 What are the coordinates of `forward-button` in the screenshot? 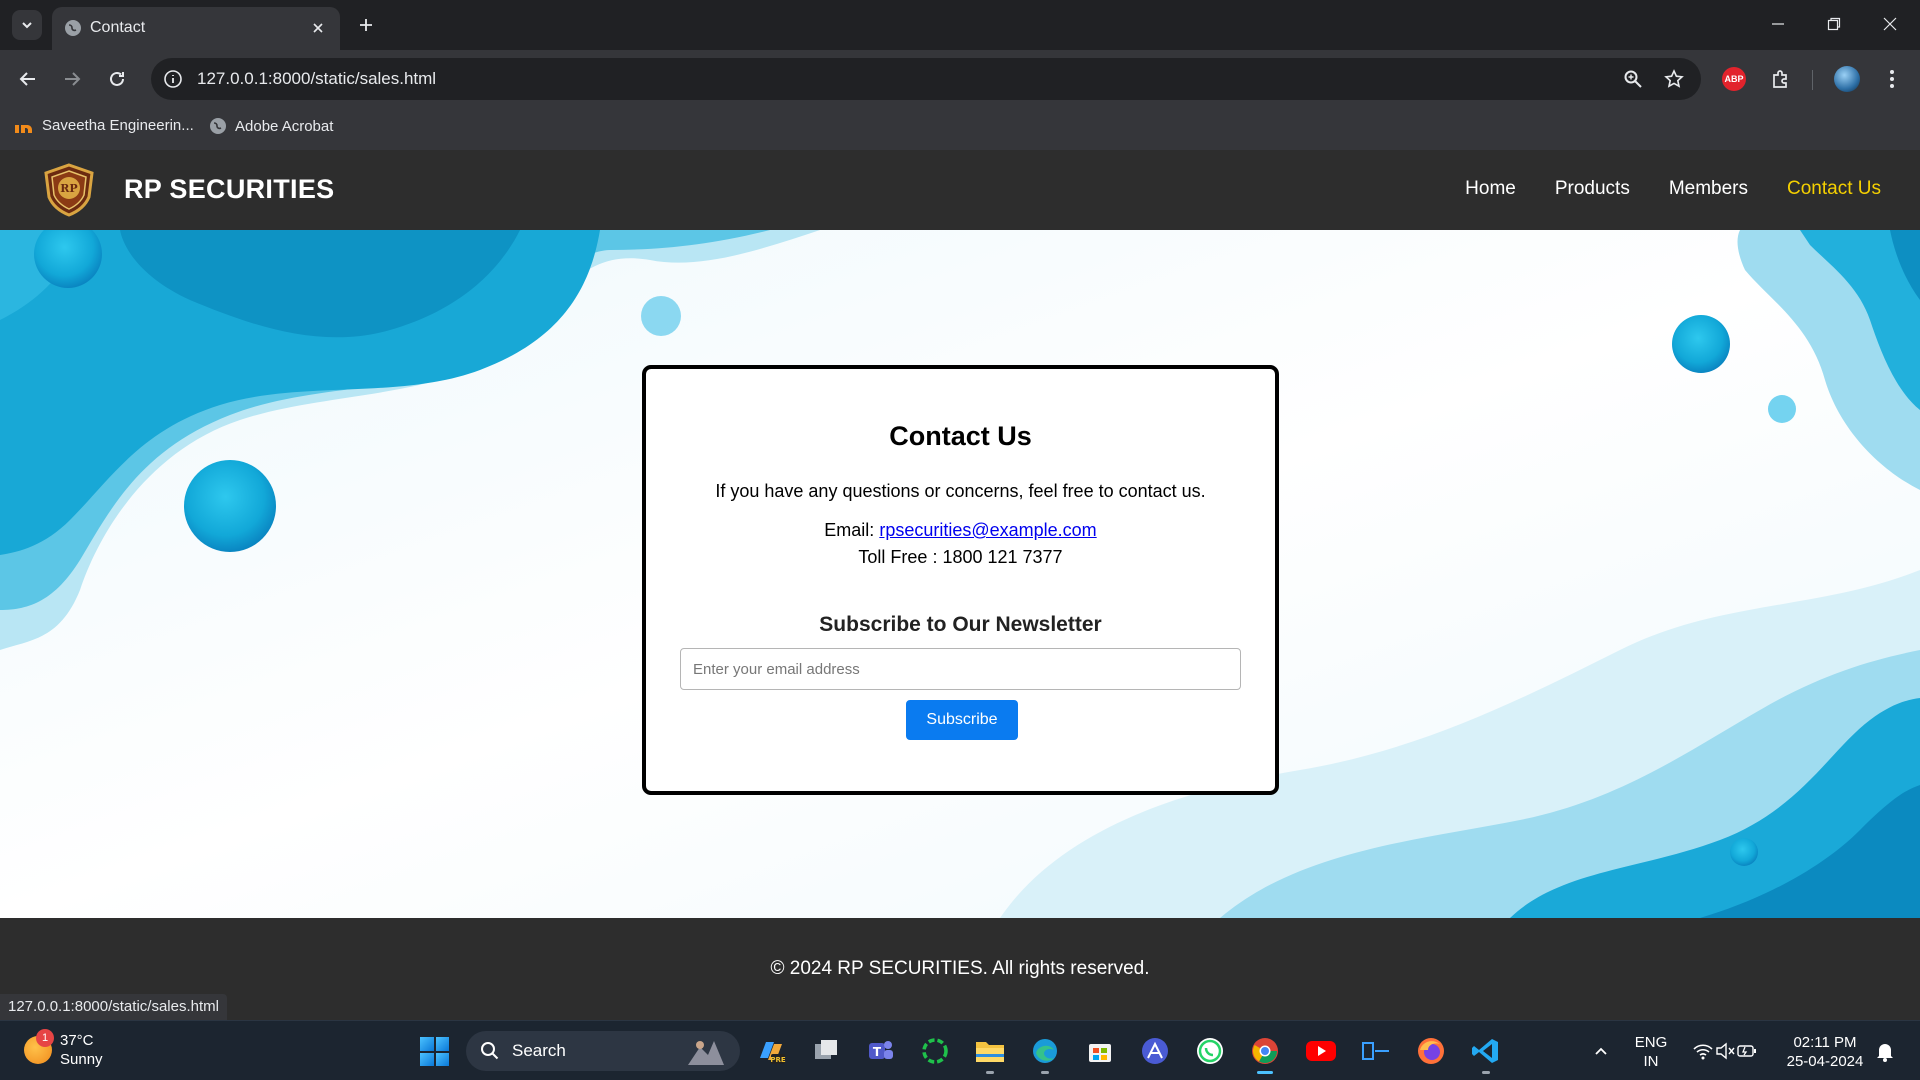 It's located at (72, 79).